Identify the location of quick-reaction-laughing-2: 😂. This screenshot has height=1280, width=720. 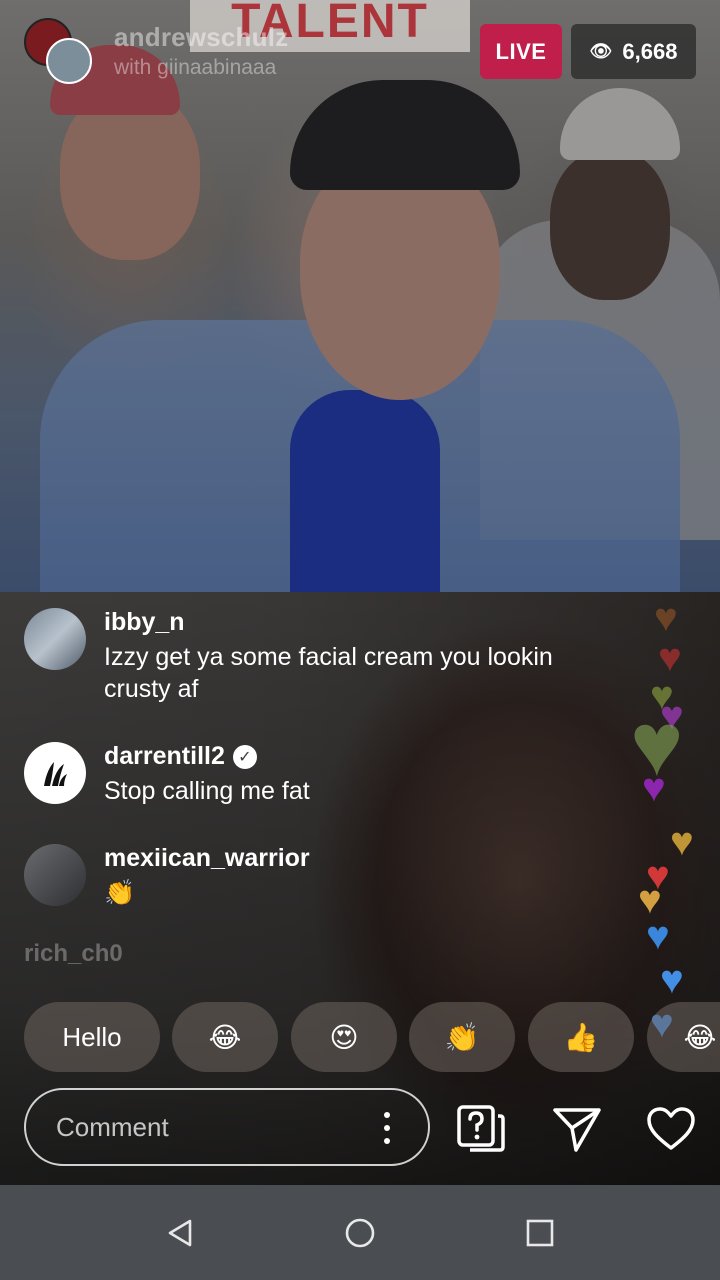
(683, 1037).